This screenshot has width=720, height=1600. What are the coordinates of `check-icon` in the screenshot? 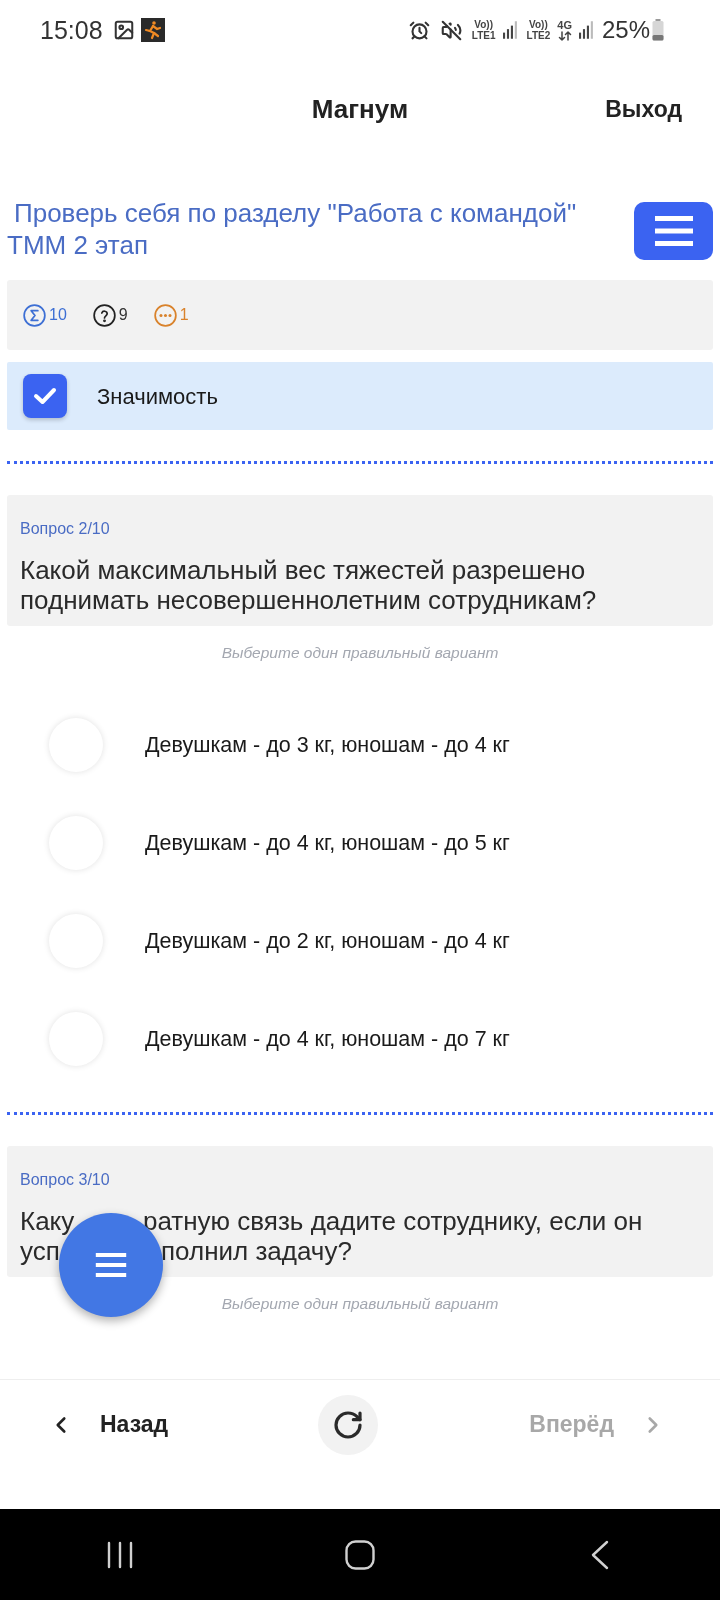 It's located at (45, 396).